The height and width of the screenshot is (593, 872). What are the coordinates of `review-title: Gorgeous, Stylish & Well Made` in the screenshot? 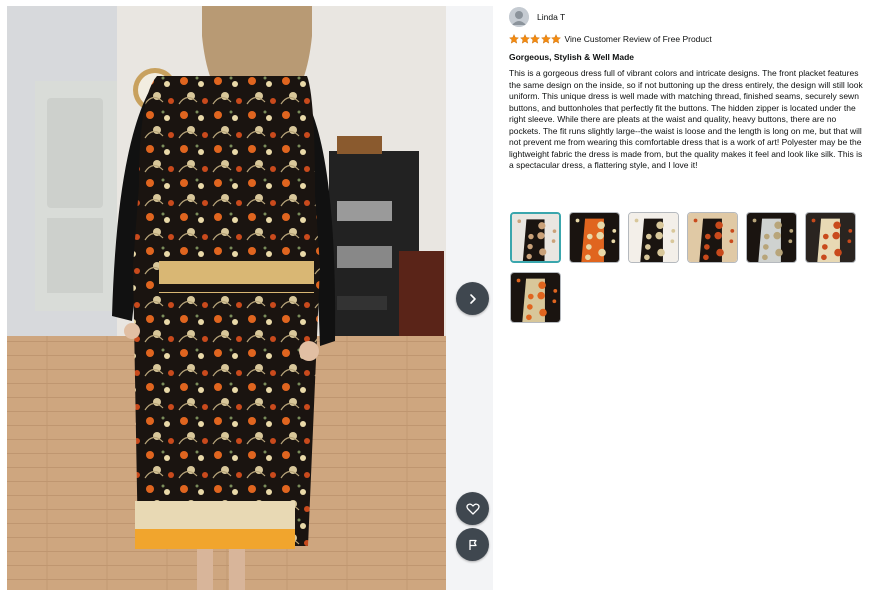 It's located at (572, 57).